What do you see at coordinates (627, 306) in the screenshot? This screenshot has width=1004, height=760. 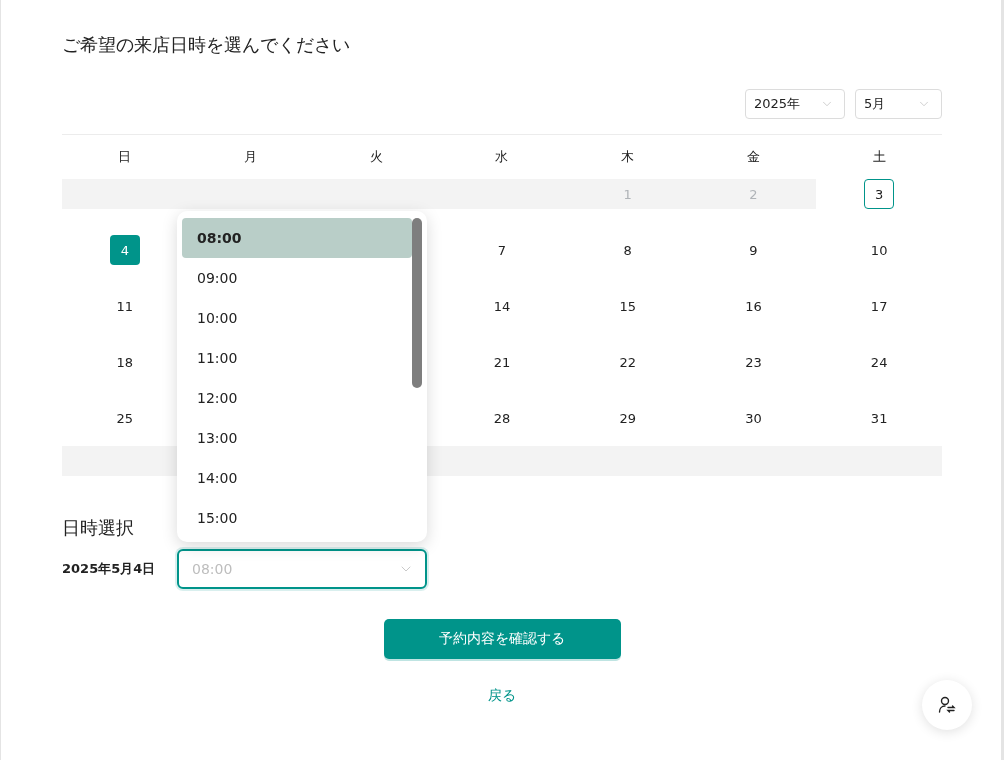 I see `calendar-day: 15` at bounding box center [627, 306].